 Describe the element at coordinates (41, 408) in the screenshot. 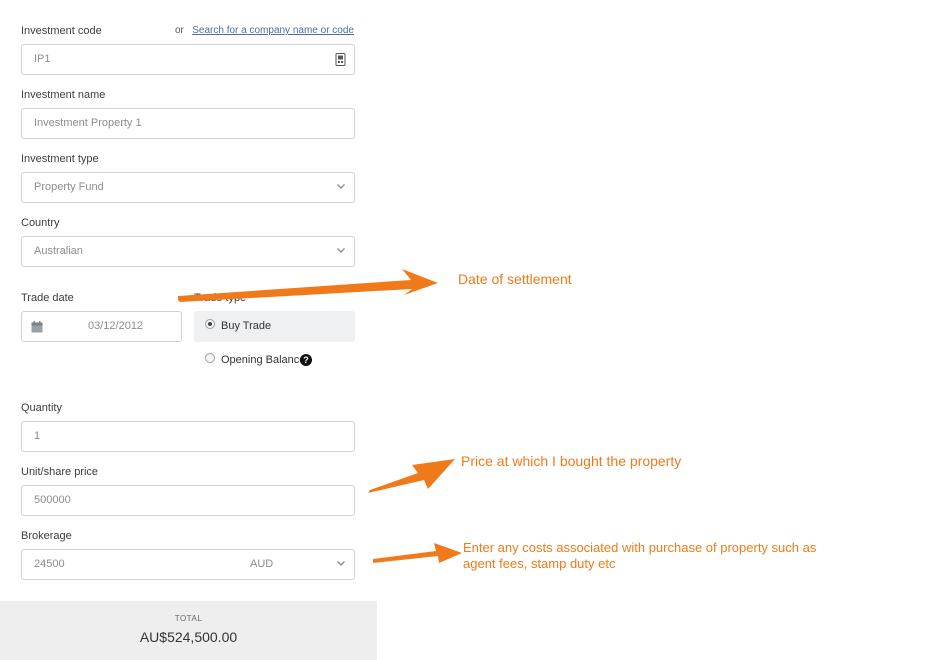

I see `quantity-label: Quantity` at that location.